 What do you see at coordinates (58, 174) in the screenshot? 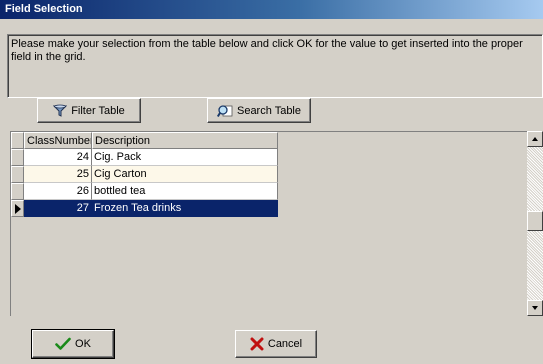
I see `cell-classnumber: 25` at bounding box center [58, 174].